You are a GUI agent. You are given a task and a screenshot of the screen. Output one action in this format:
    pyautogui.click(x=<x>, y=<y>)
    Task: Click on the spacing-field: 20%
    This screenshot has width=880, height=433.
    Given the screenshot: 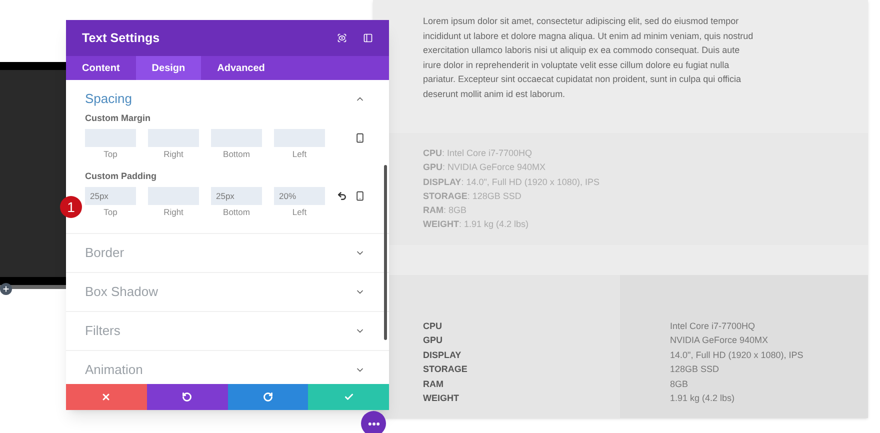 What is the action you would take?
    pyautogui.click(x=299, y=195)
    